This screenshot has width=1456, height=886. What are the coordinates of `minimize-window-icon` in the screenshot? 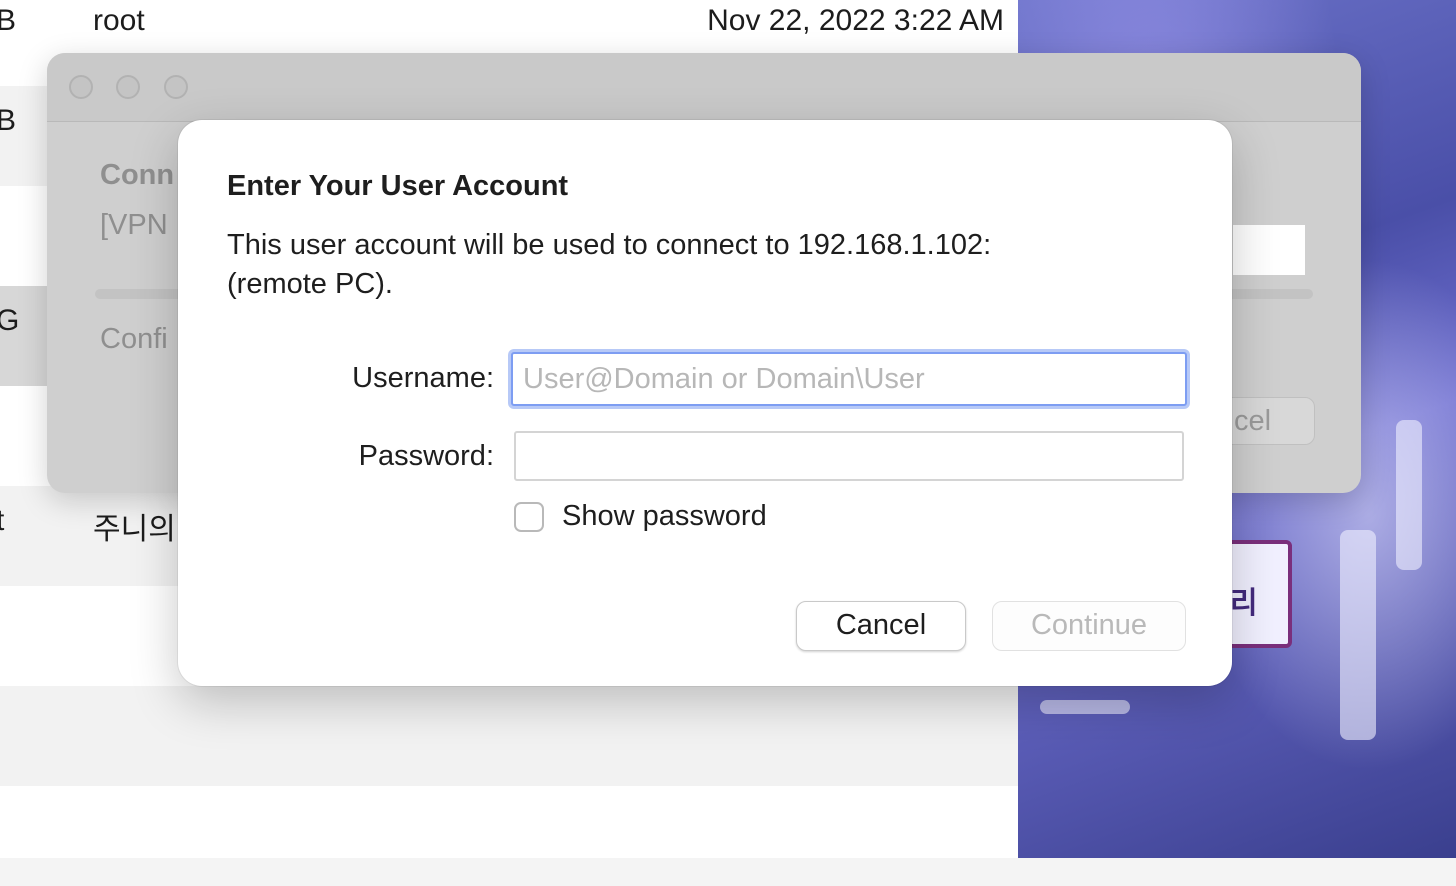 It's located at (128, 87).